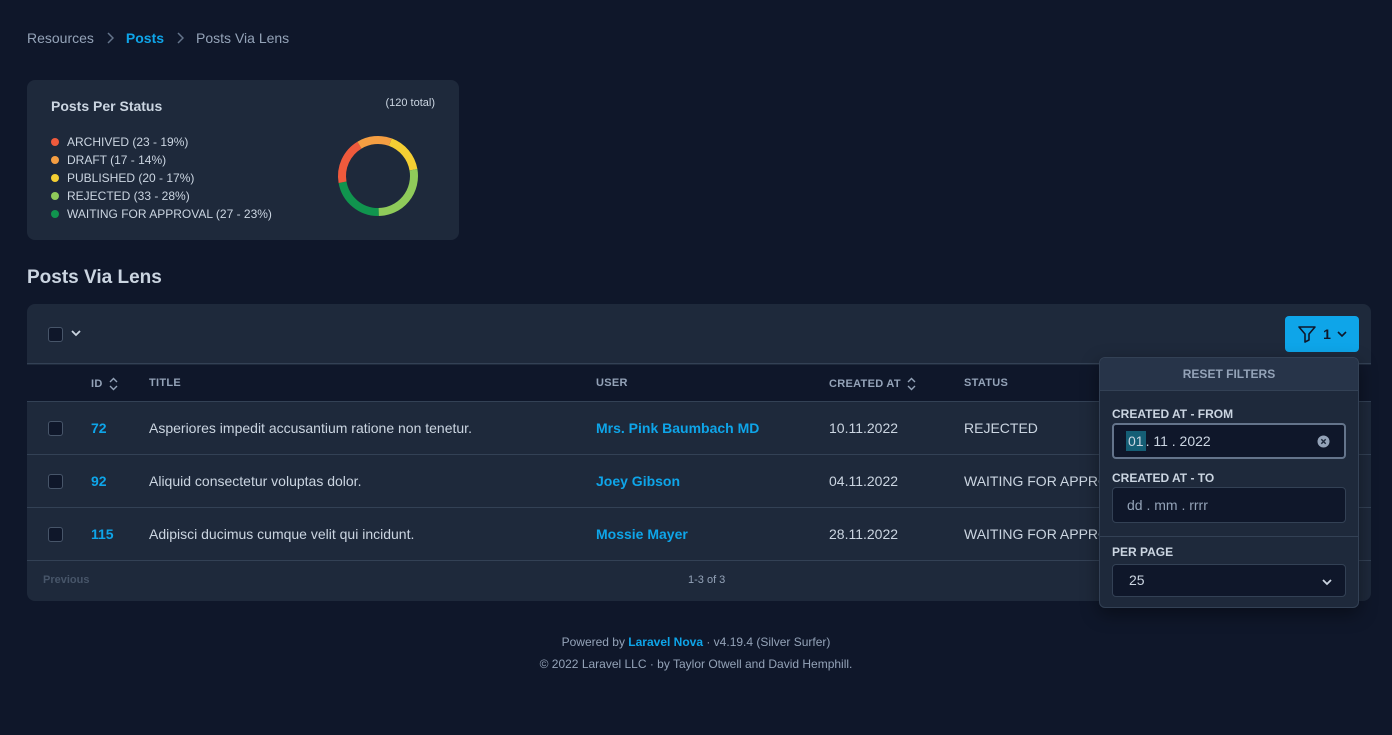  Describe the element at coordinates (1001, 428) in the screenshot. I see `row-status: REJECTED` at that location.